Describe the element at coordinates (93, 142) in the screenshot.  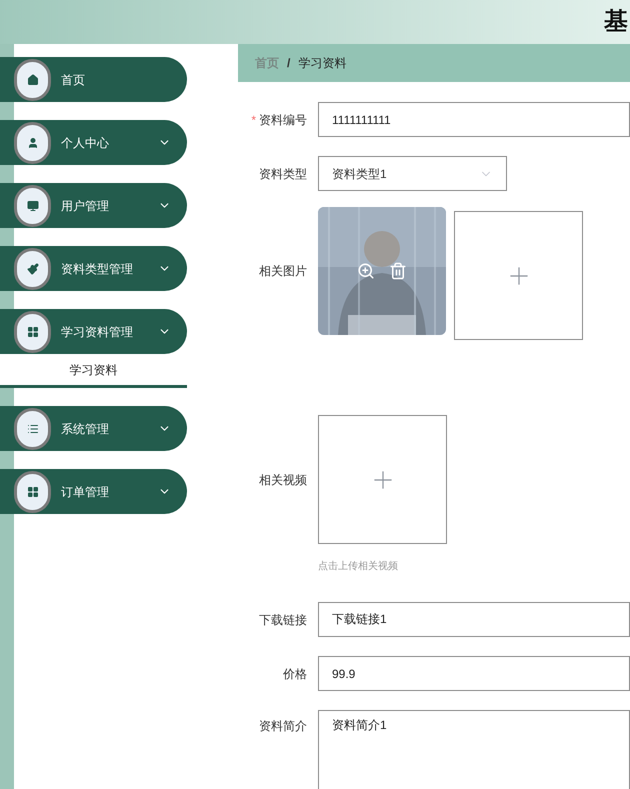
I see `menu-item: 个人中心` at that location.